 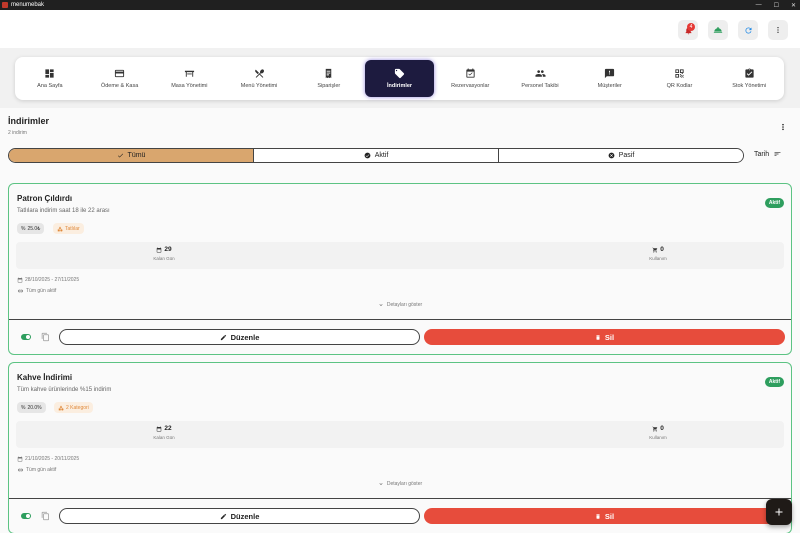 What do you see at coordinates (168, 428) in the screenshot?
I see `remaining-days-value: 22` at bounding box center [168, 428].